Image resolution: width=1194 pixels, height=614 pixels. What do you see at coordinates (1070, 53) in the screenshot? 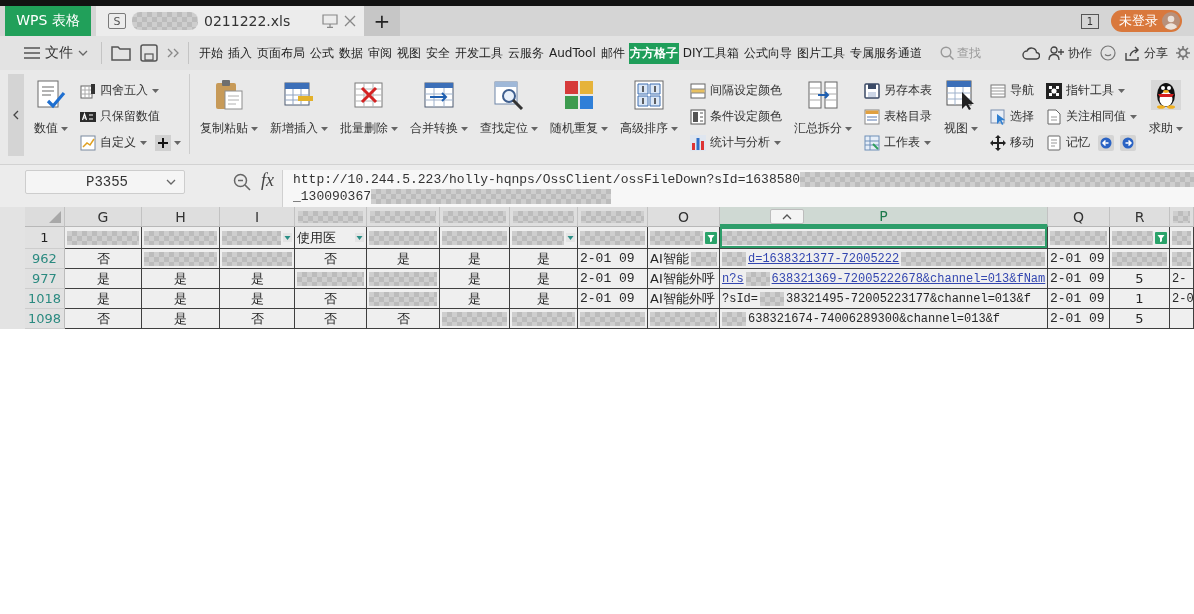
I see `collaborate-button: 协作` at bounding box center [1070, 53].